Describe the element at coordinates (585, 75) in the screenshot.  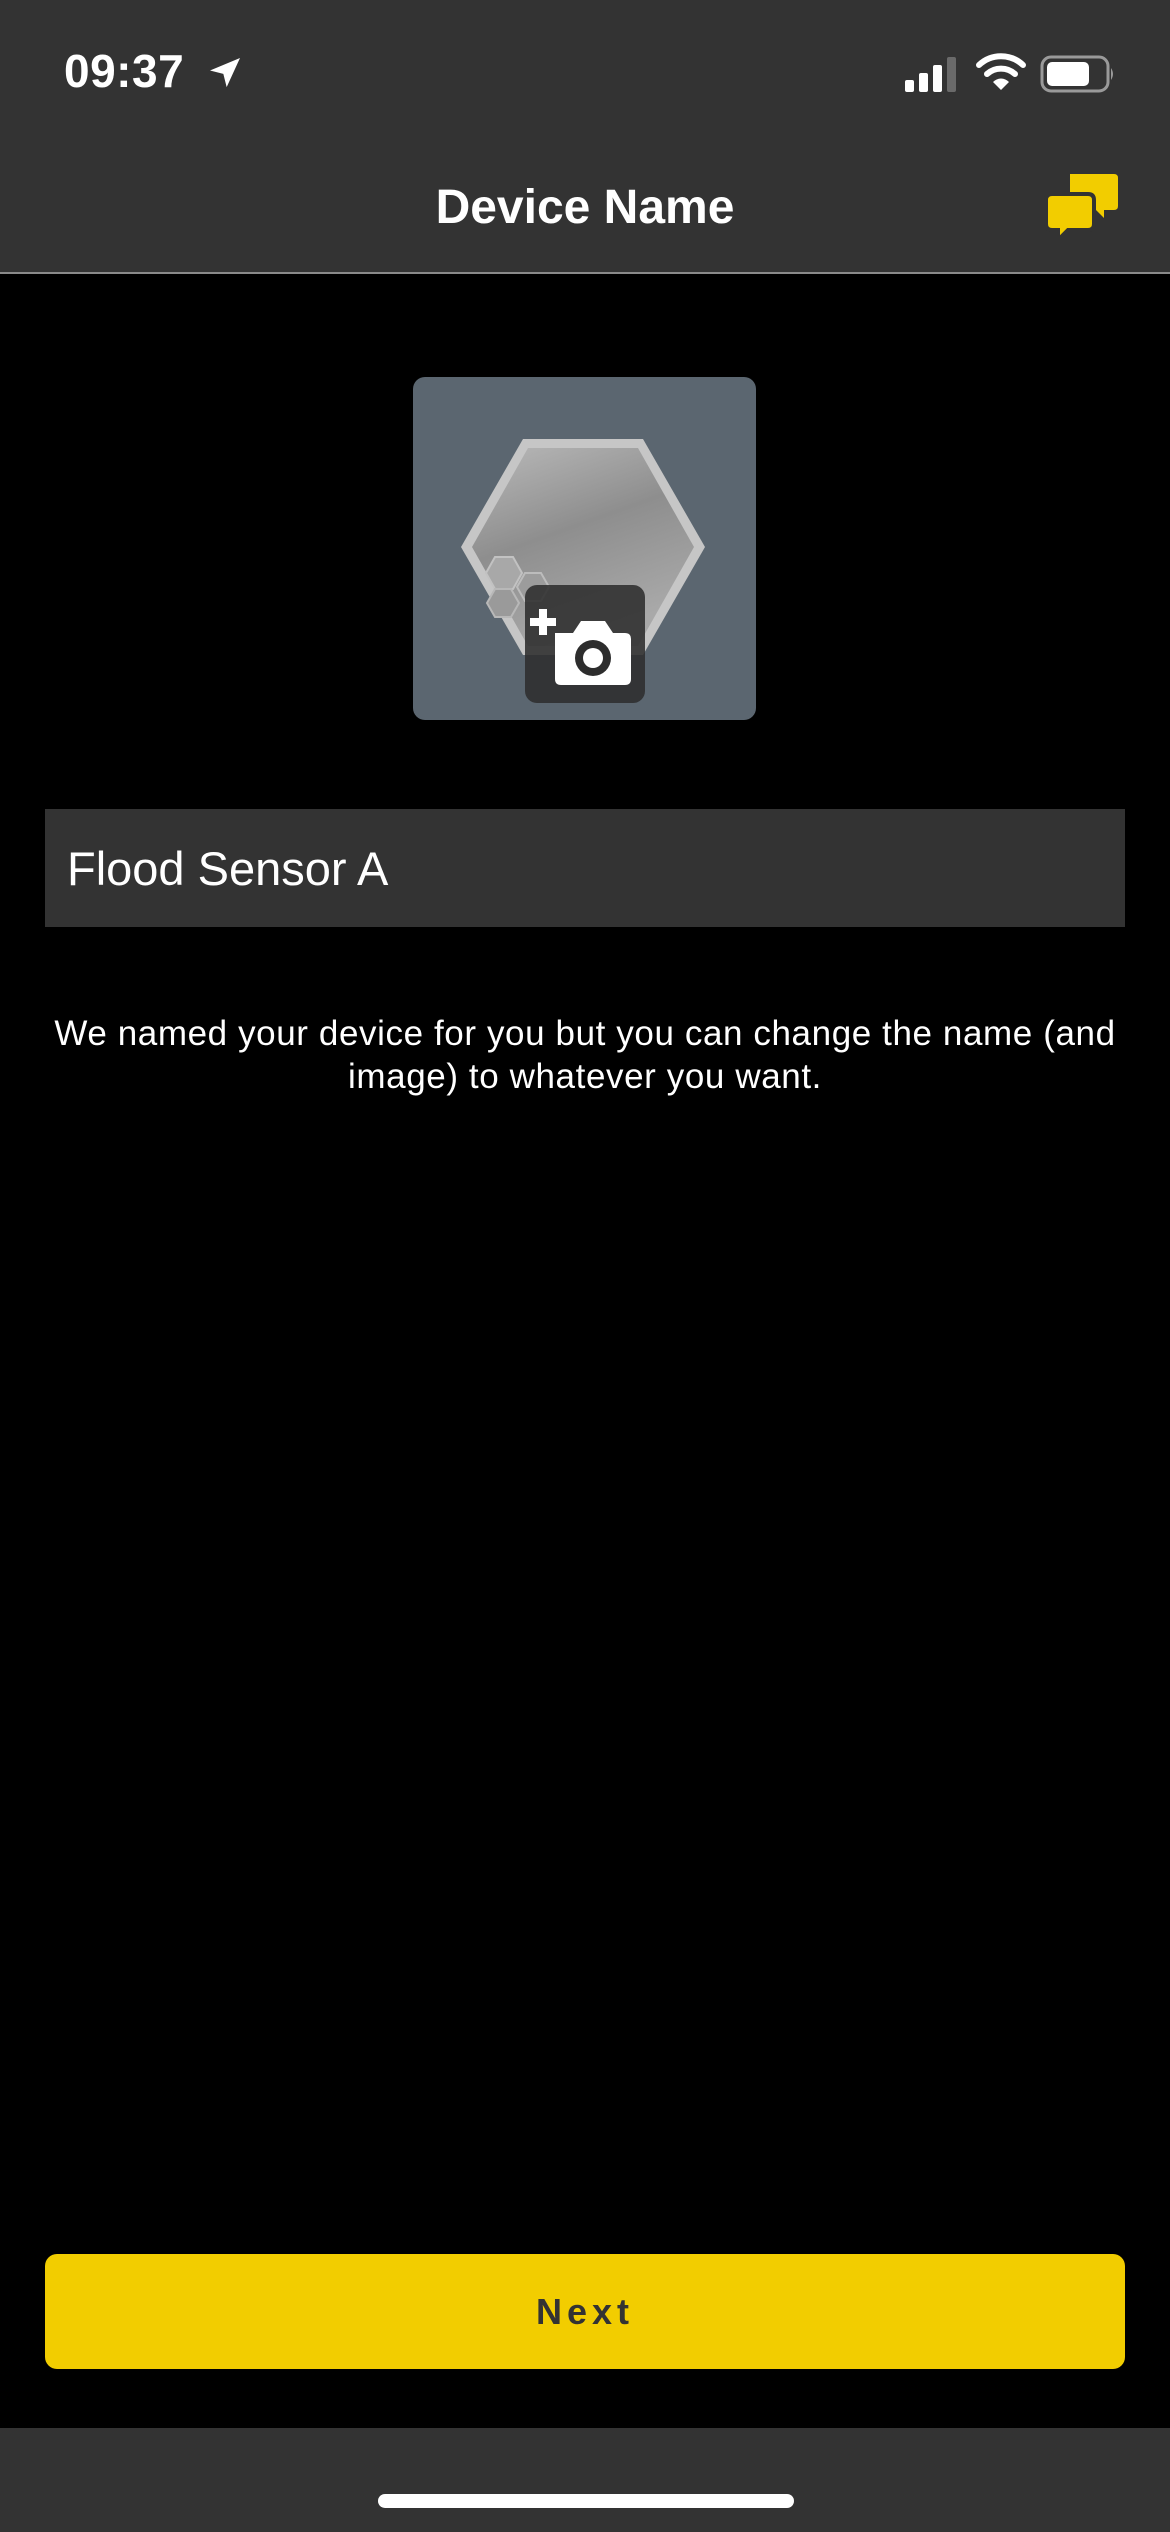
I see `status-bar: 09:37` at that location.